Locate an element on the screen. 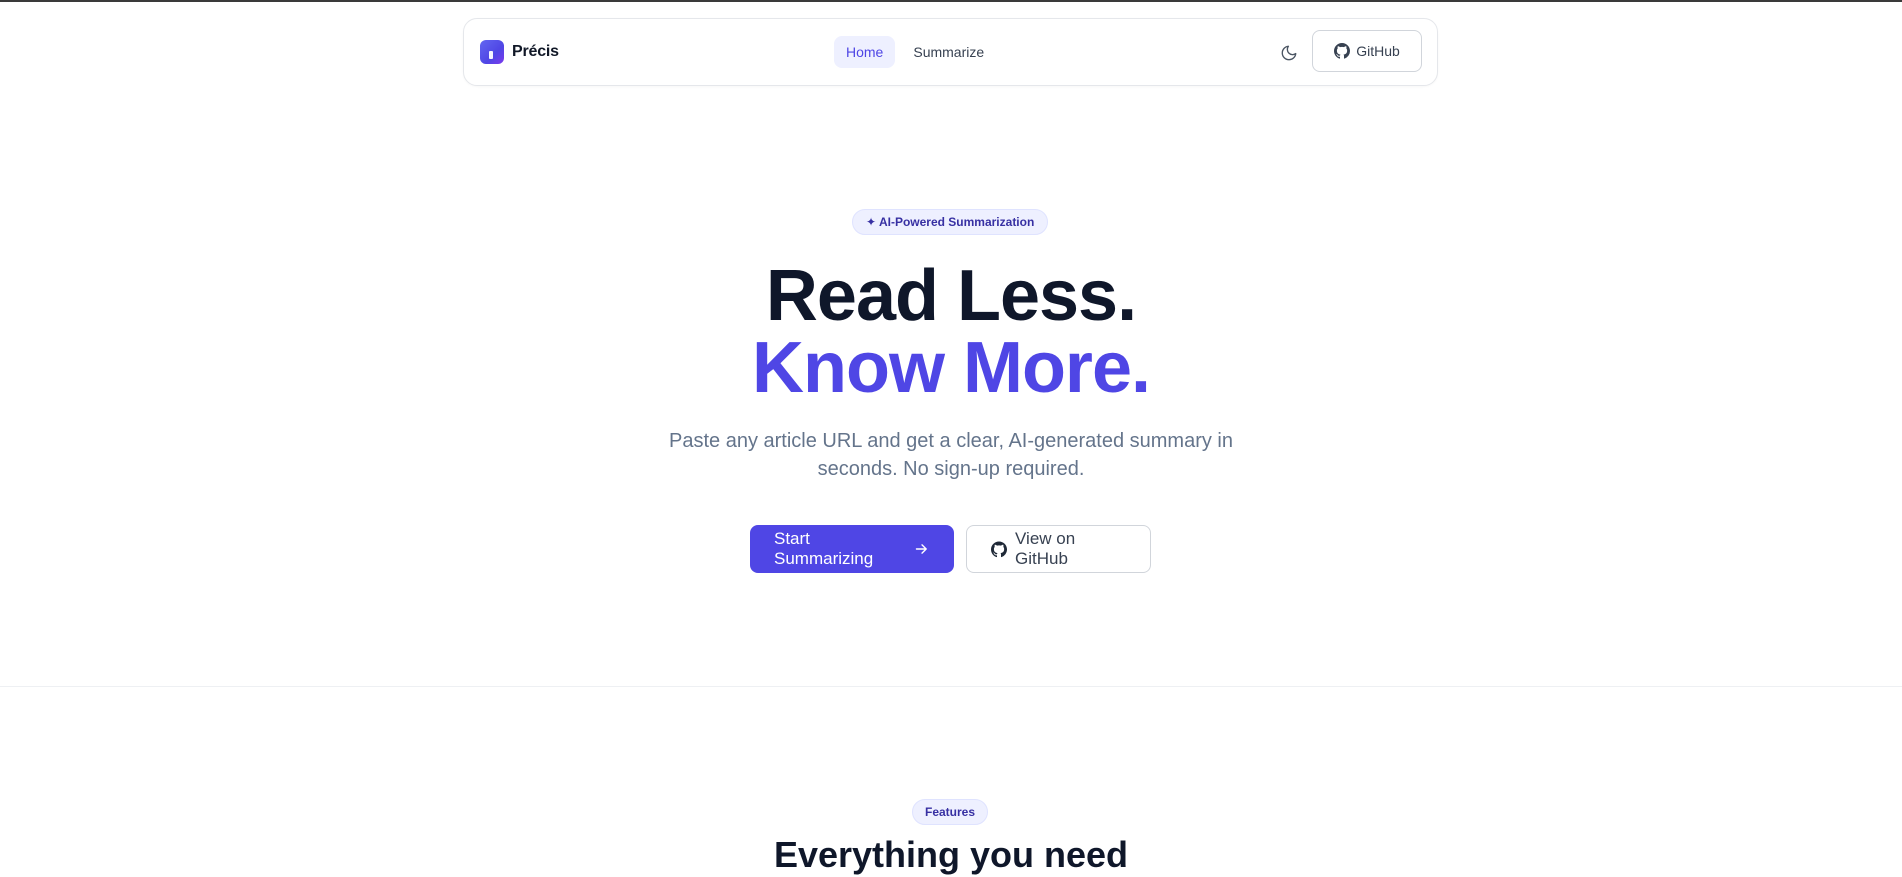 Image resolution: width=1902 pixels, height=877 pixels. moon-icon is located at coordinates (1289, 53).